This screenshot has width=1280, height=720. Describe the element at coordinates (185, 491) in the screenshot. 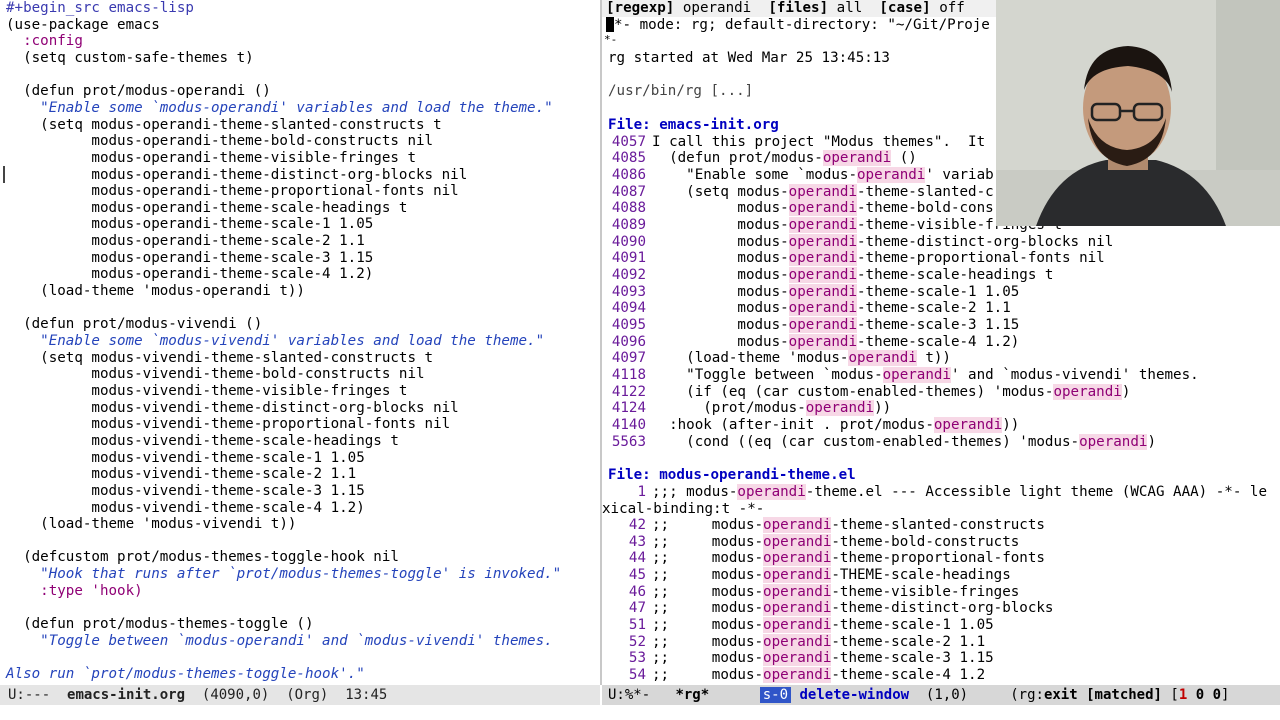

I see `code-line: modus-vivendi-theme-scale-3 1.15` at that location.